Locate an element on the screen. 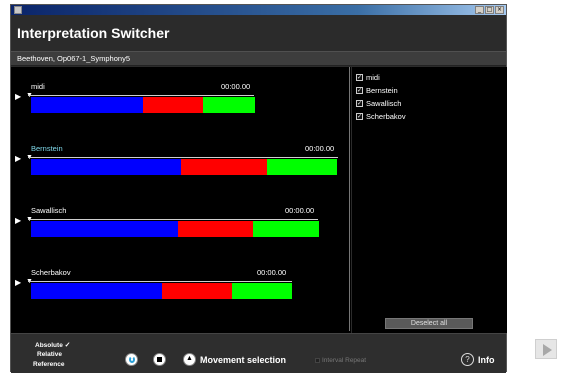 The height and width of the screenshot is (374, 570). close-button: × is located at coordinates (499, 10).